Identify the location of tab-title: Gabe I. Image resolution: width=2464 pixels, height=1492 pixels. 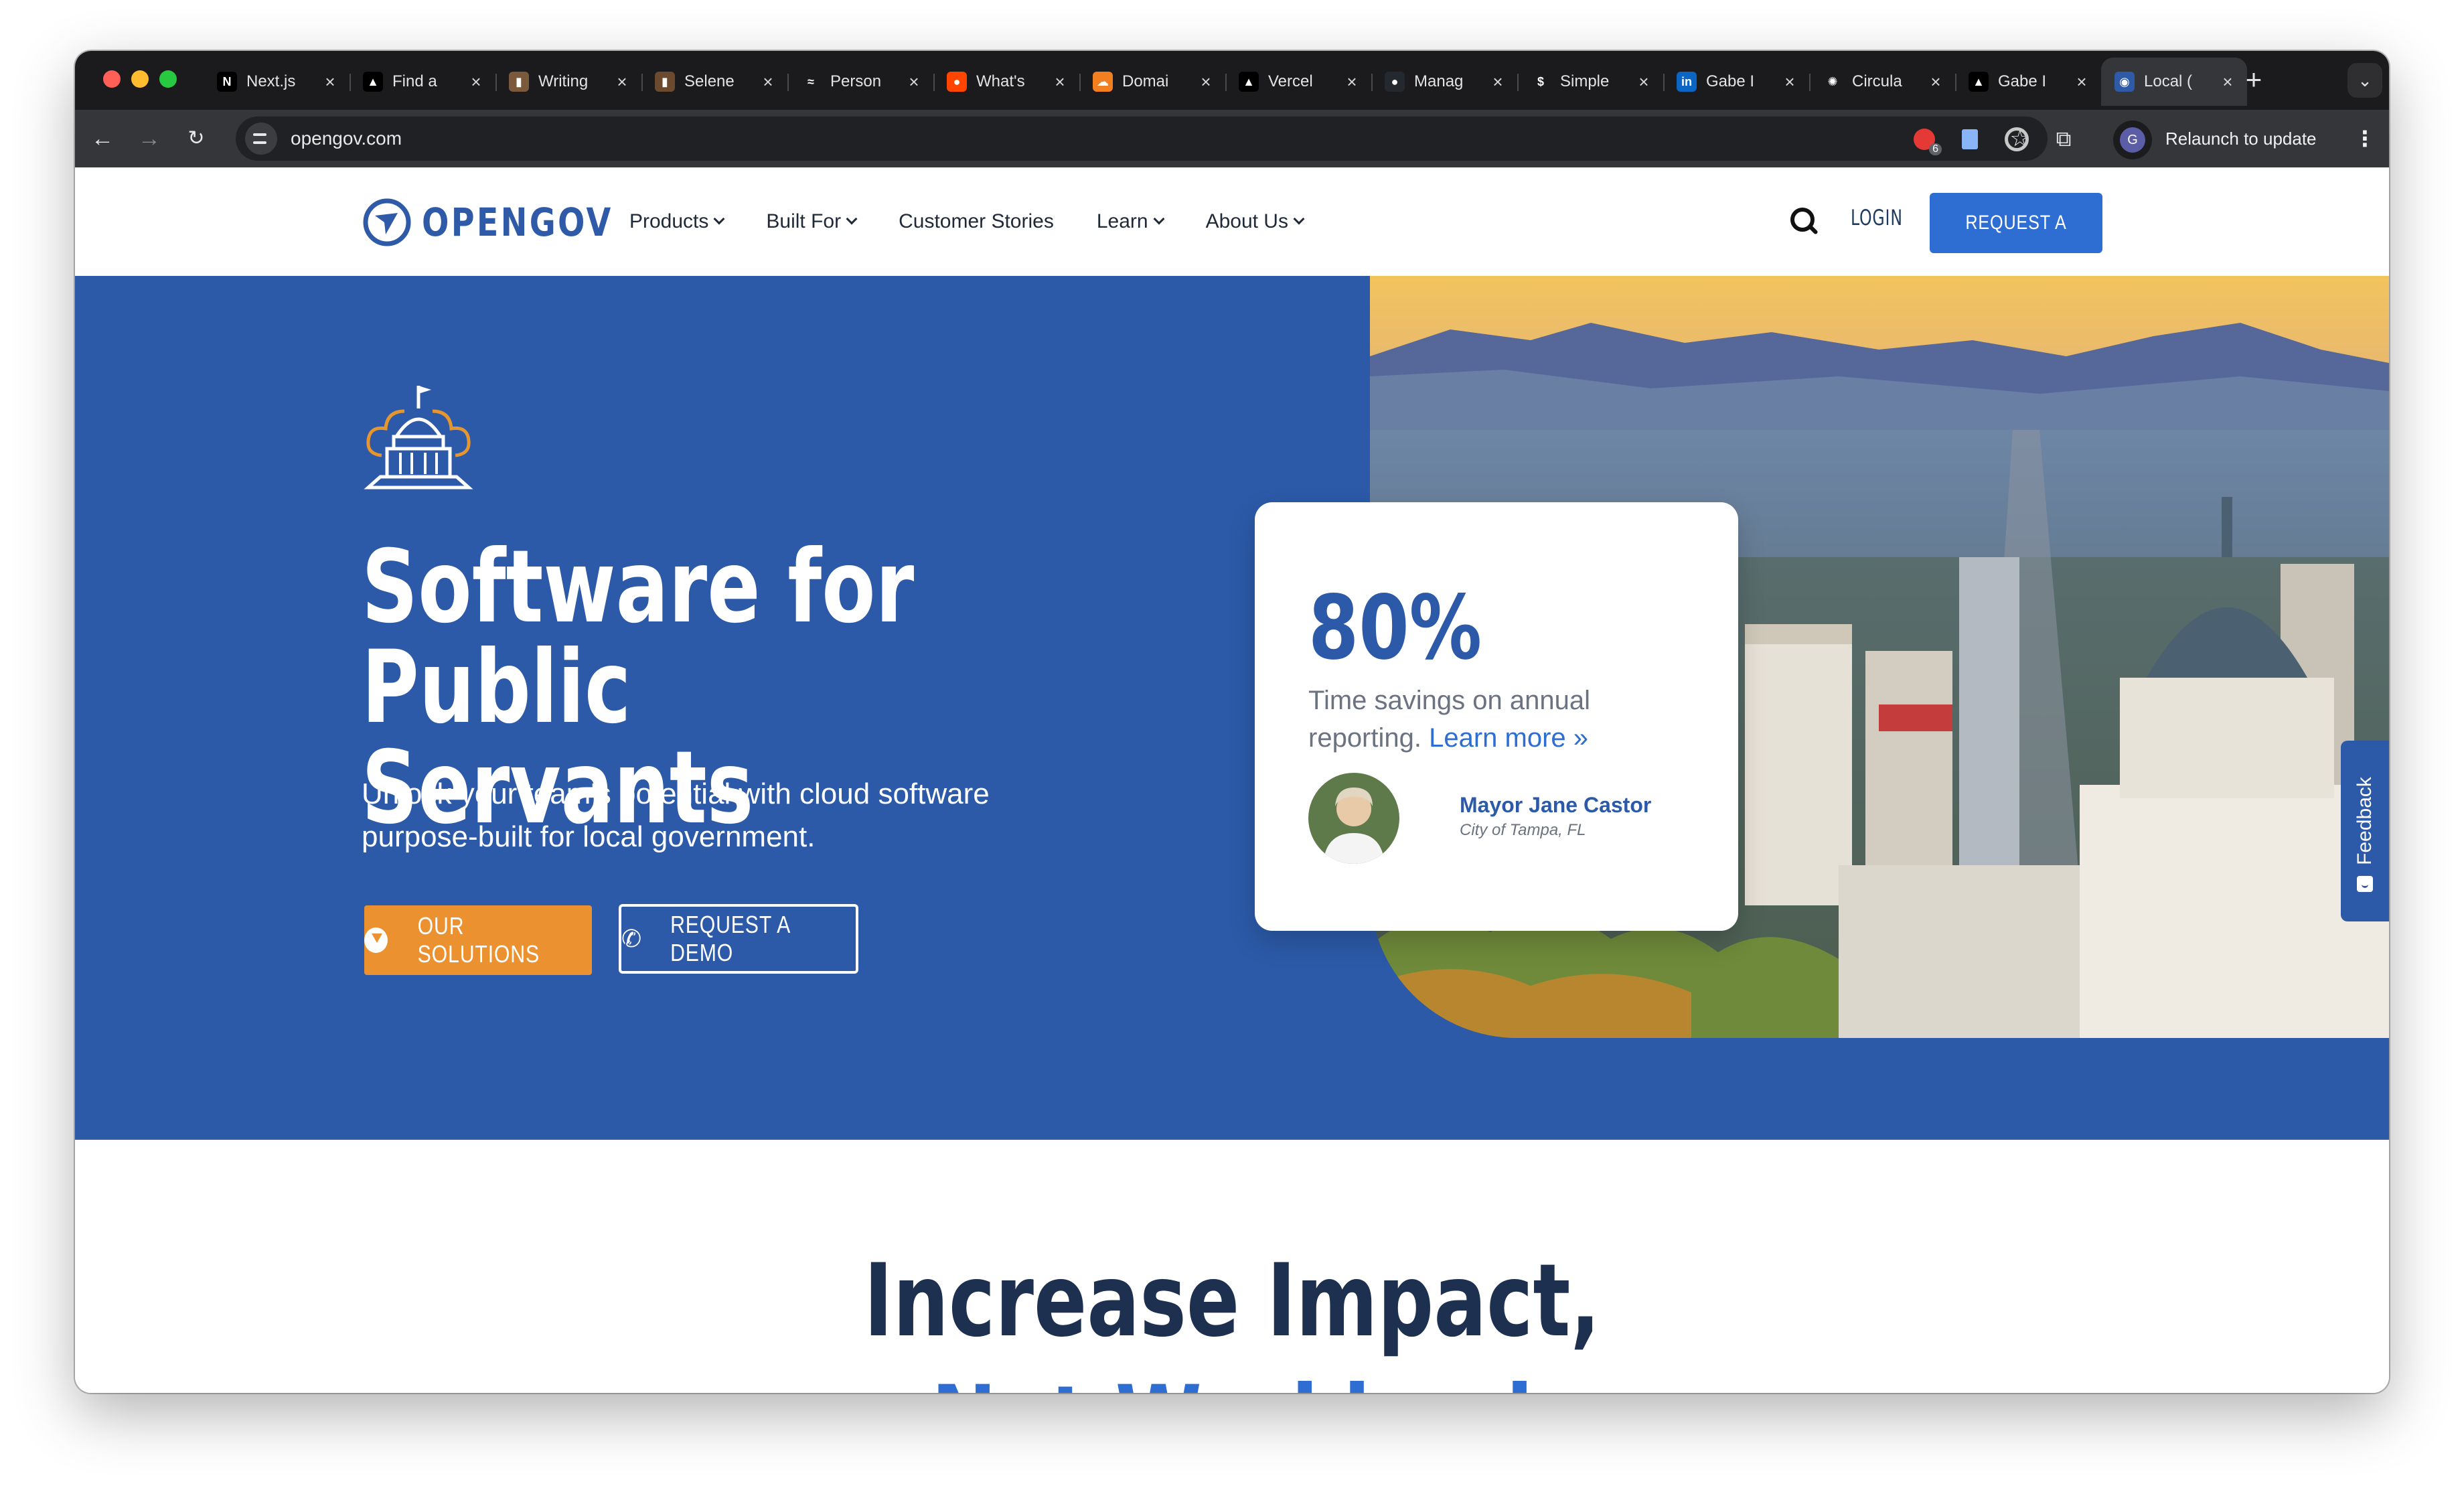
(2022, 81).